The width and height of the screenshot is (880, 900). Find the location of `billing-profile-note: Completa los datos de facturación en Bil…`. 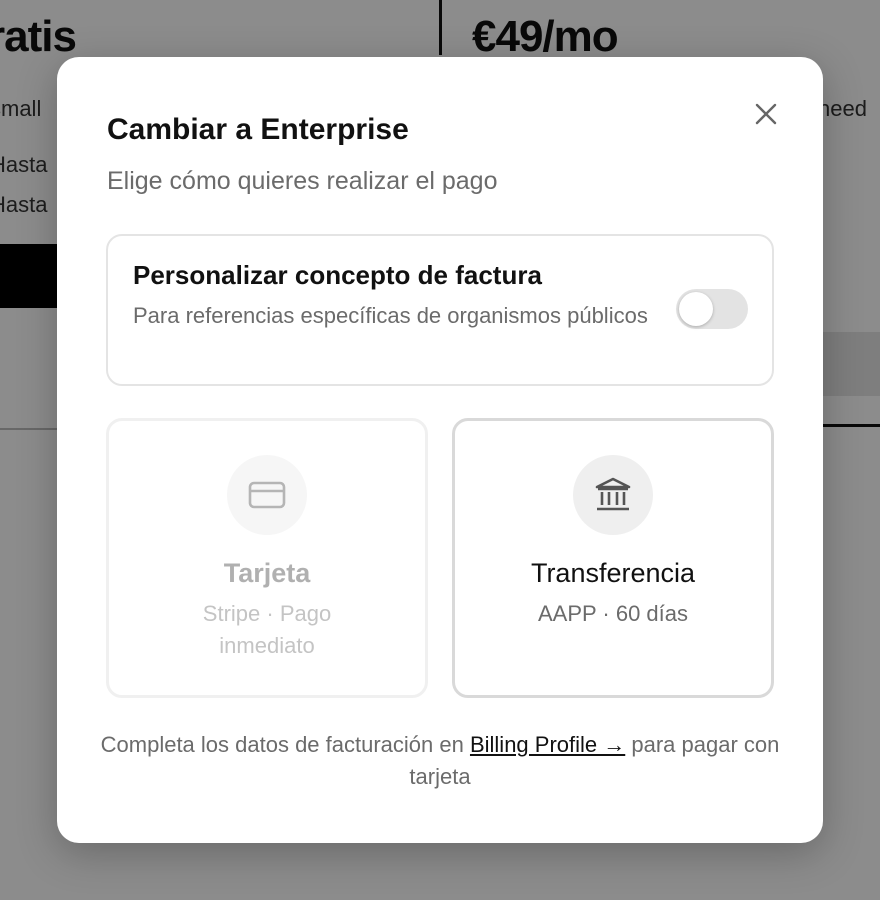

billing-profile-note: Completa los datos de facturación en Bil… is located at coordinates (440, 761).